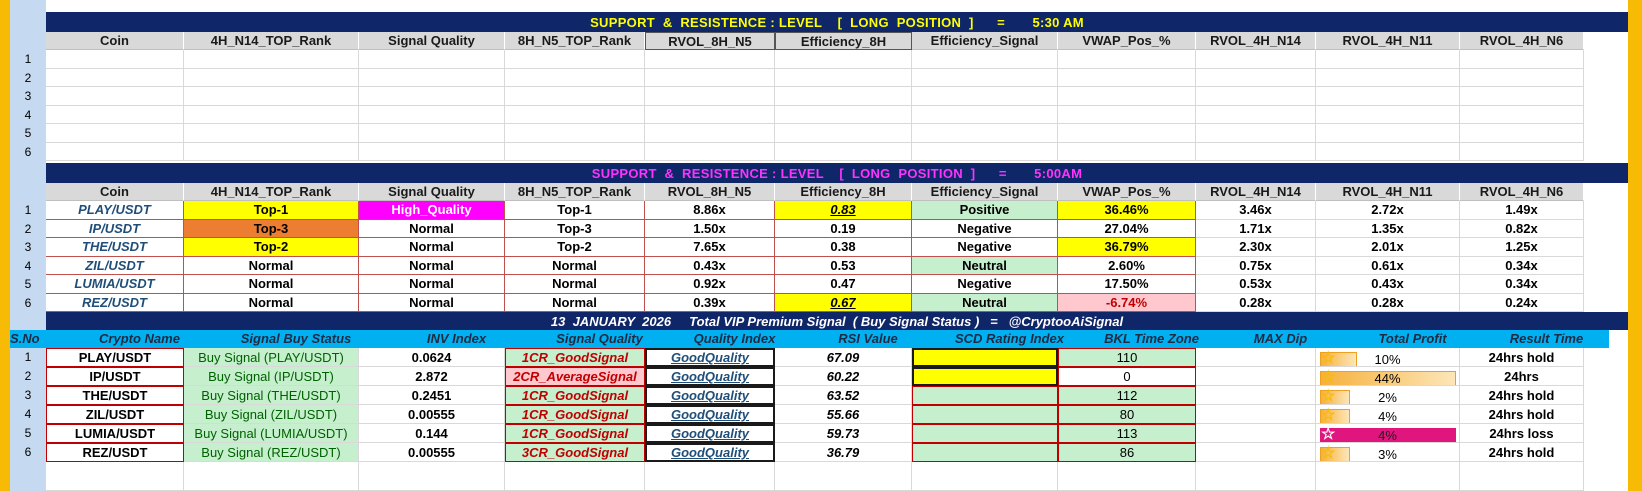 The width and height of the screenshot is (1642, 491). Describe the element at coordinates (1127, 210) in the screenshot. I see `vwap-pos-cell: 36.46%` at that location.